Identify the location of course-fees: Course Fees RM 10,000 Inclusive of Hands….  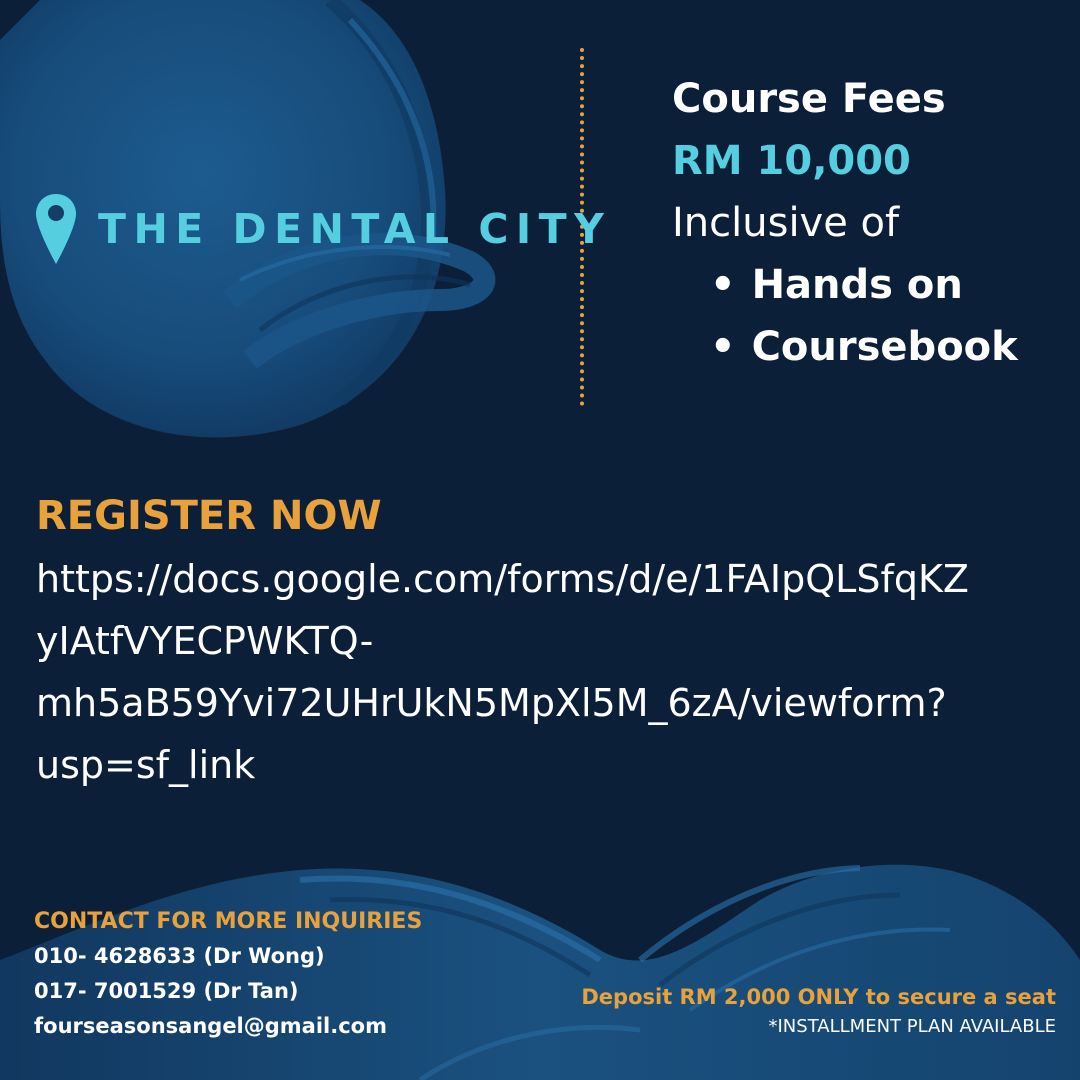
(872, 223).